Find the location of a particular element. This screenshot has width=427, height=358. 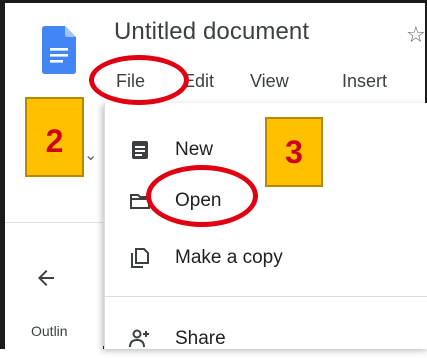

highlight-ring-open is located at coordinates (202, 196).